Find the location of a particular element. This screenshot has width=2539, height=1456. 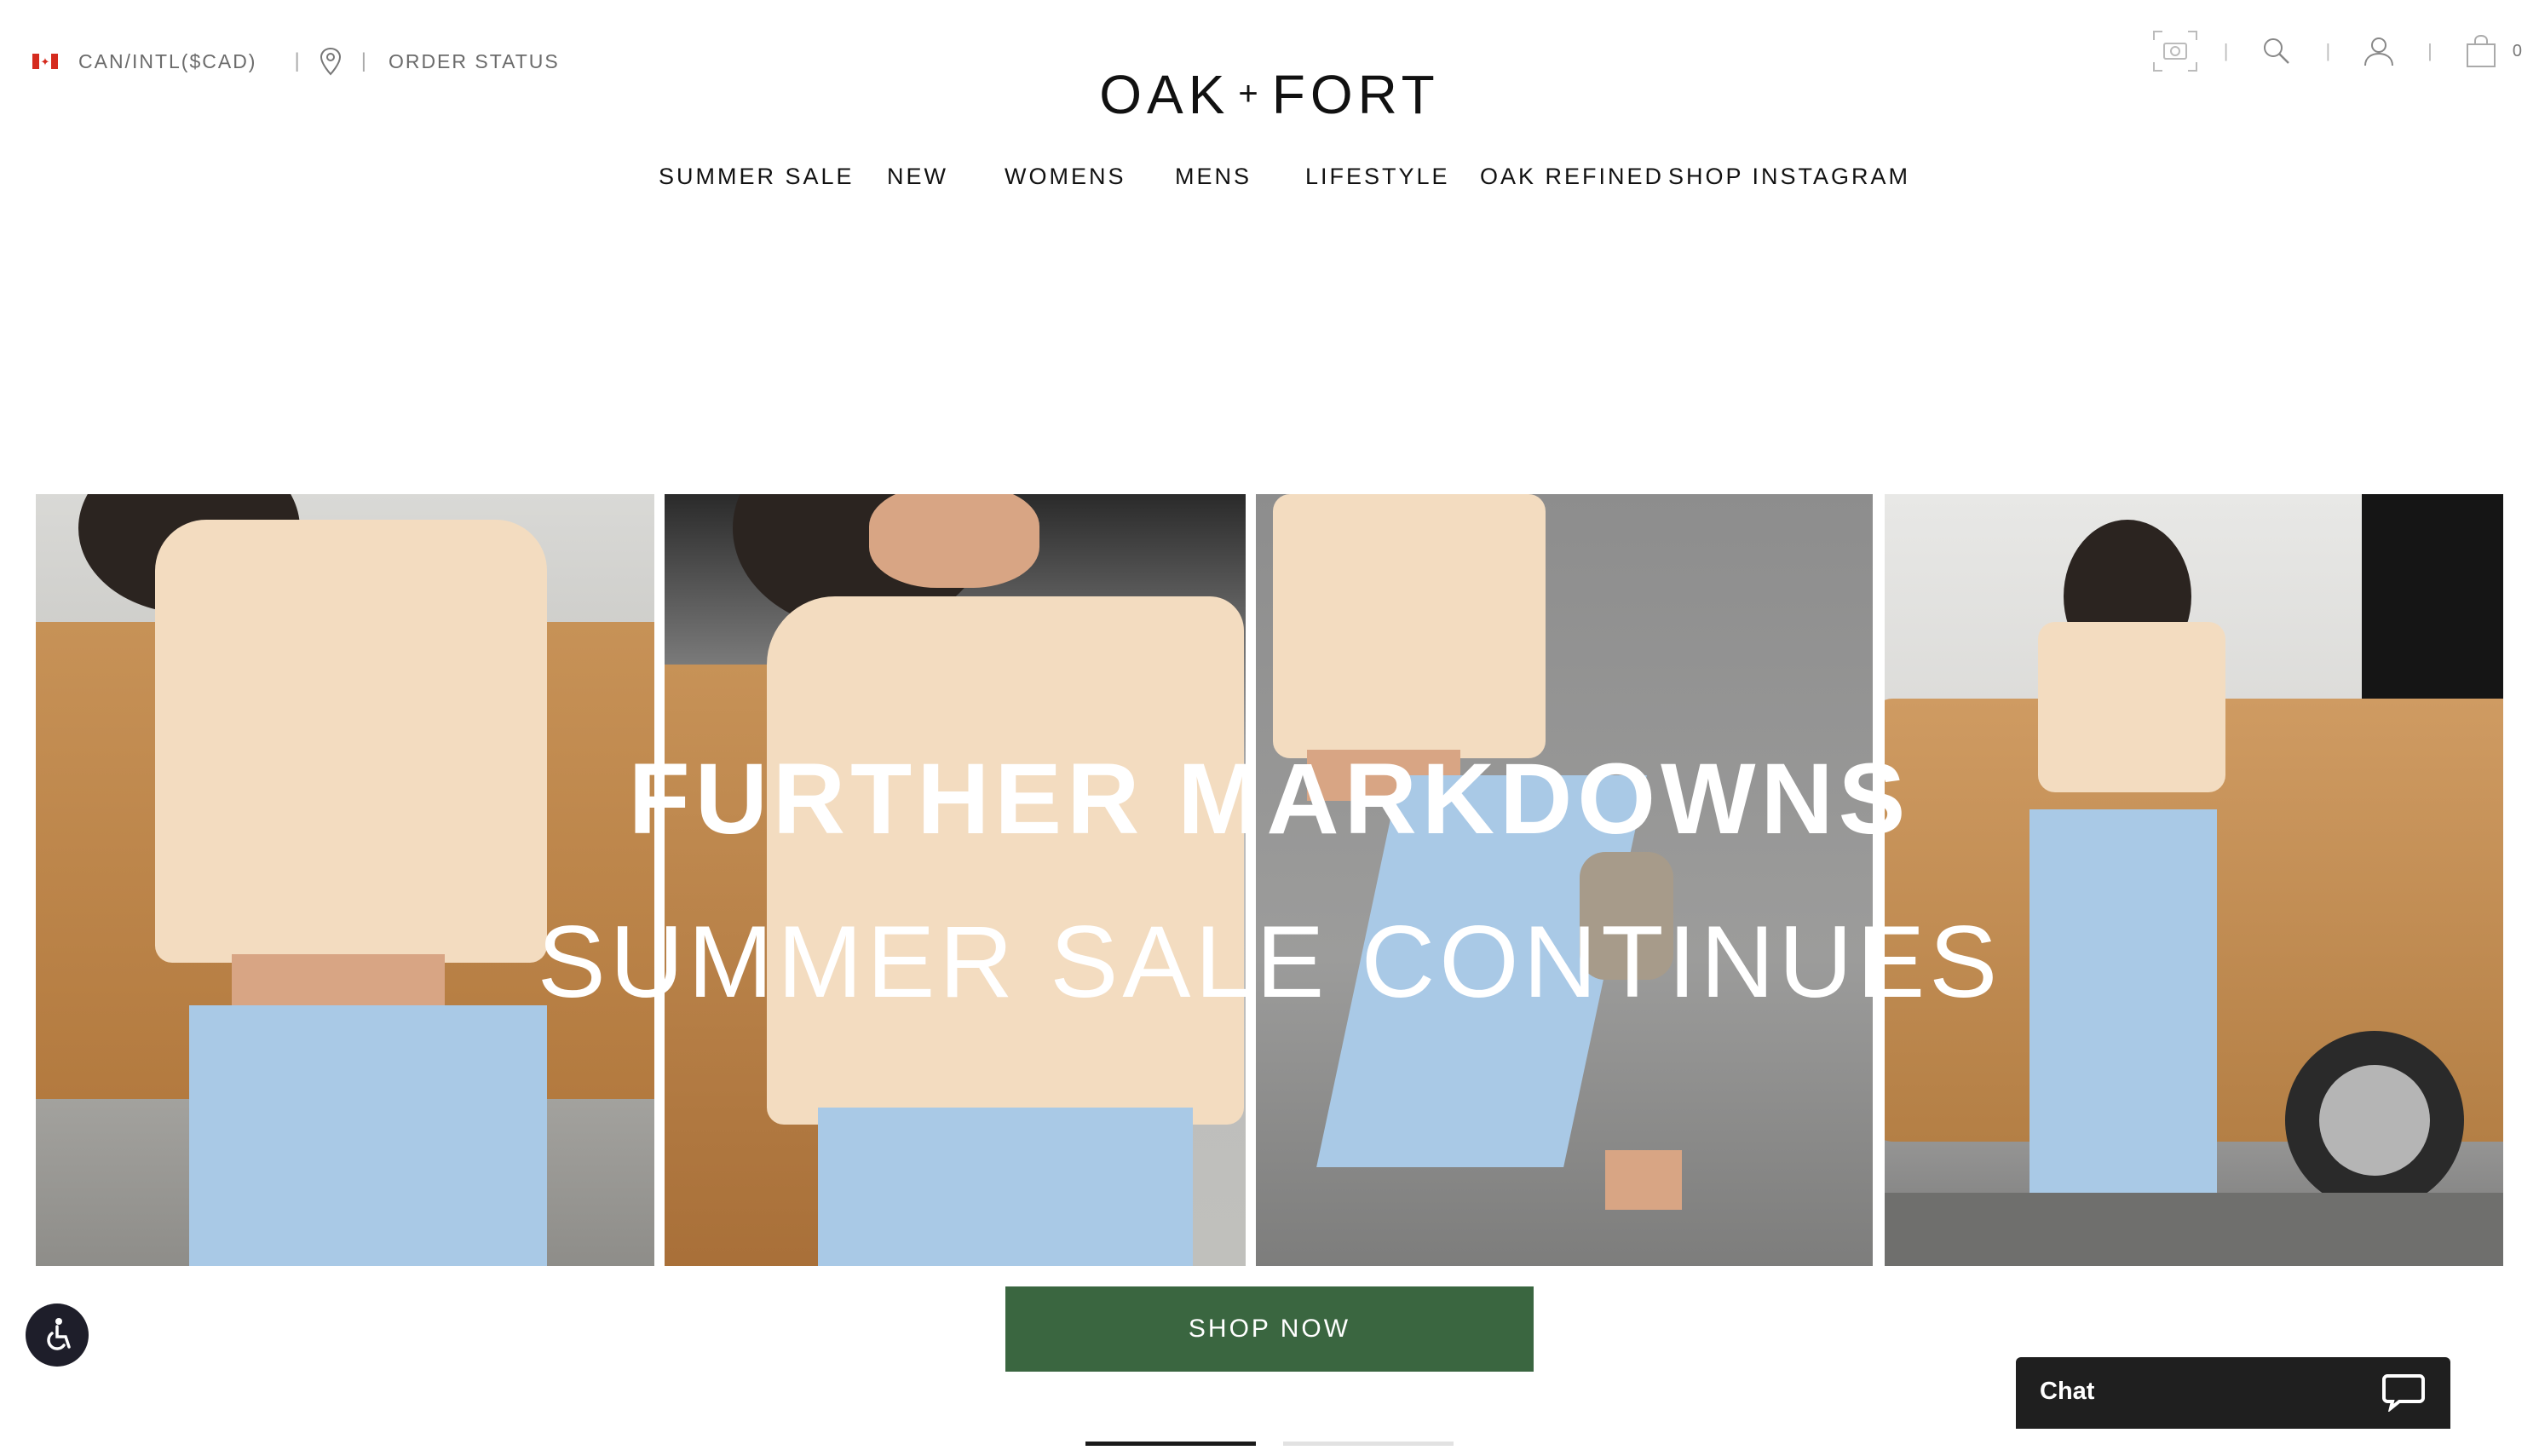

nav-item-womens: WOMENS is located at coordinates (1065, 177).